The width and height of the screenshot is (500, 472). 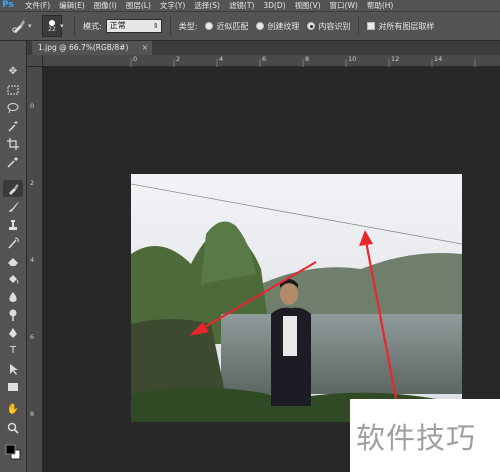 What do you see at coordinates (145, 48) in the screenshot?
I see `close-icon: ×` at bounding box center [145, 48].